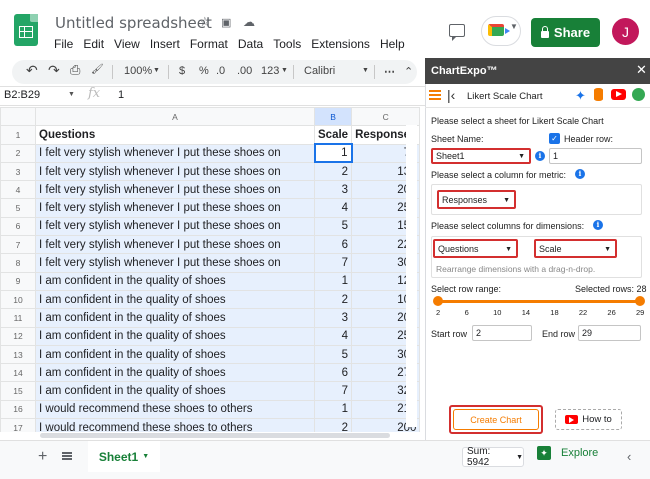 This screenshot has height=479, width=650. What do you see at coordinates (588, 419) in the screenshot?
I see `how-to-button: How to` at bounding box center [588, 419].